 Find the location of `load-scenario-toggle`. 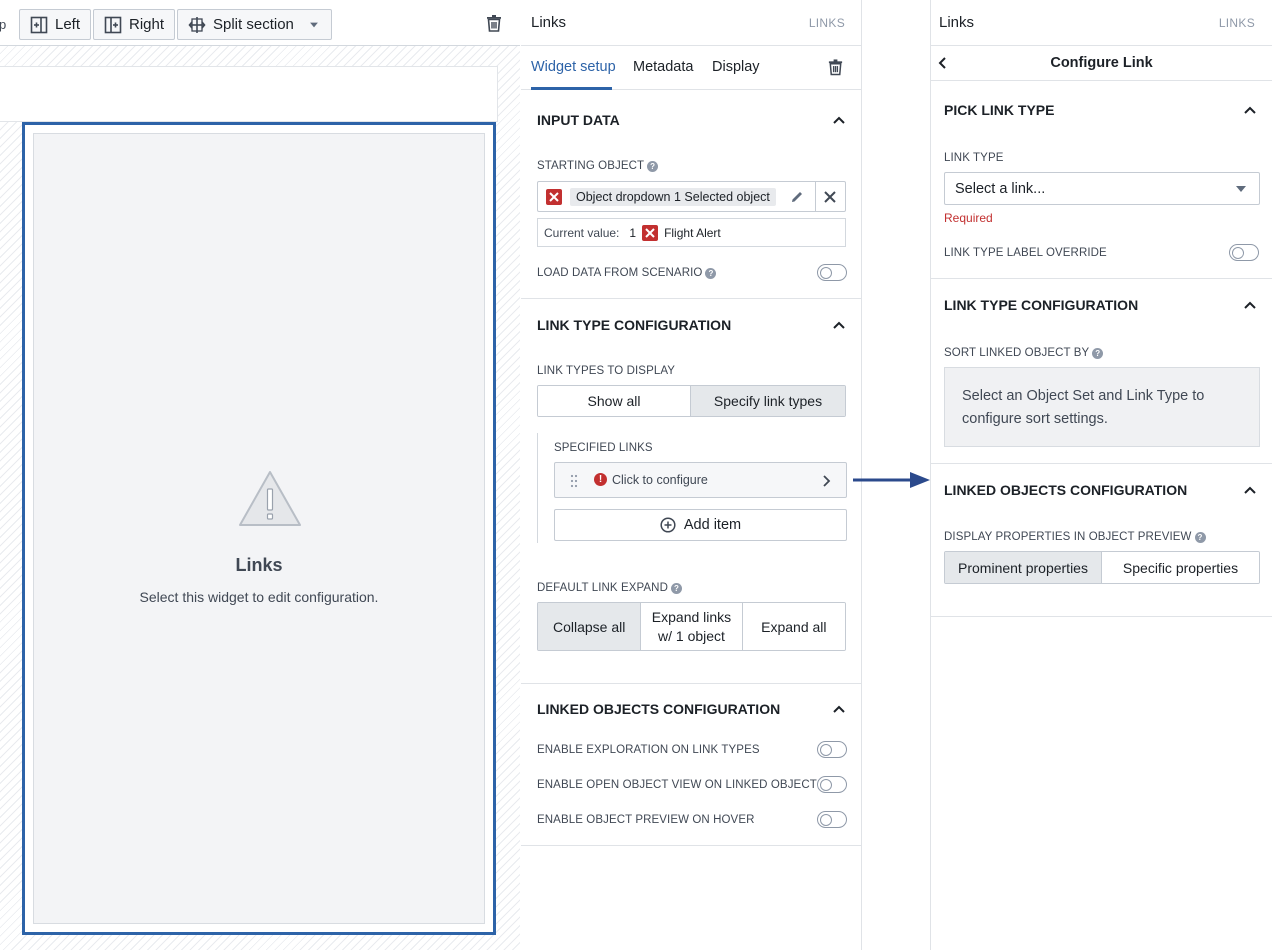

load-scenario-toggle is located at coordinates (832, 272).